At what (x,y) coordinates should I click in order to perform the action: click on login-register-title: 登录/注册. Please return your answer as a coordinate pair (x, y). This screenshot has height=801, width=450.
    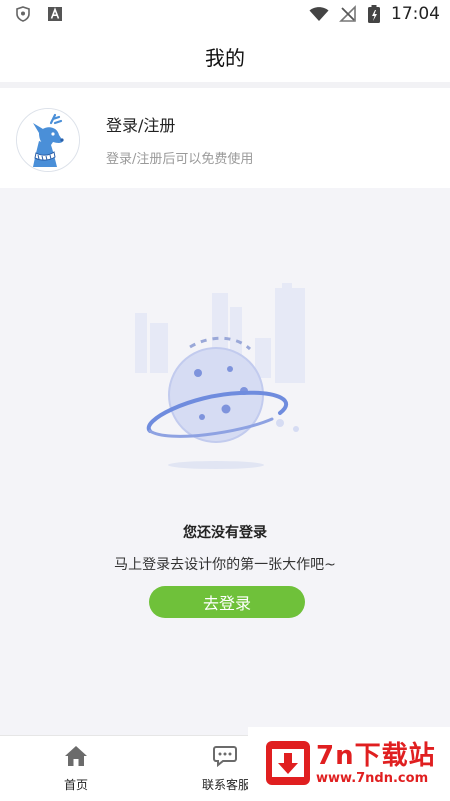
    Looking at the image, I should click on (140, 124).